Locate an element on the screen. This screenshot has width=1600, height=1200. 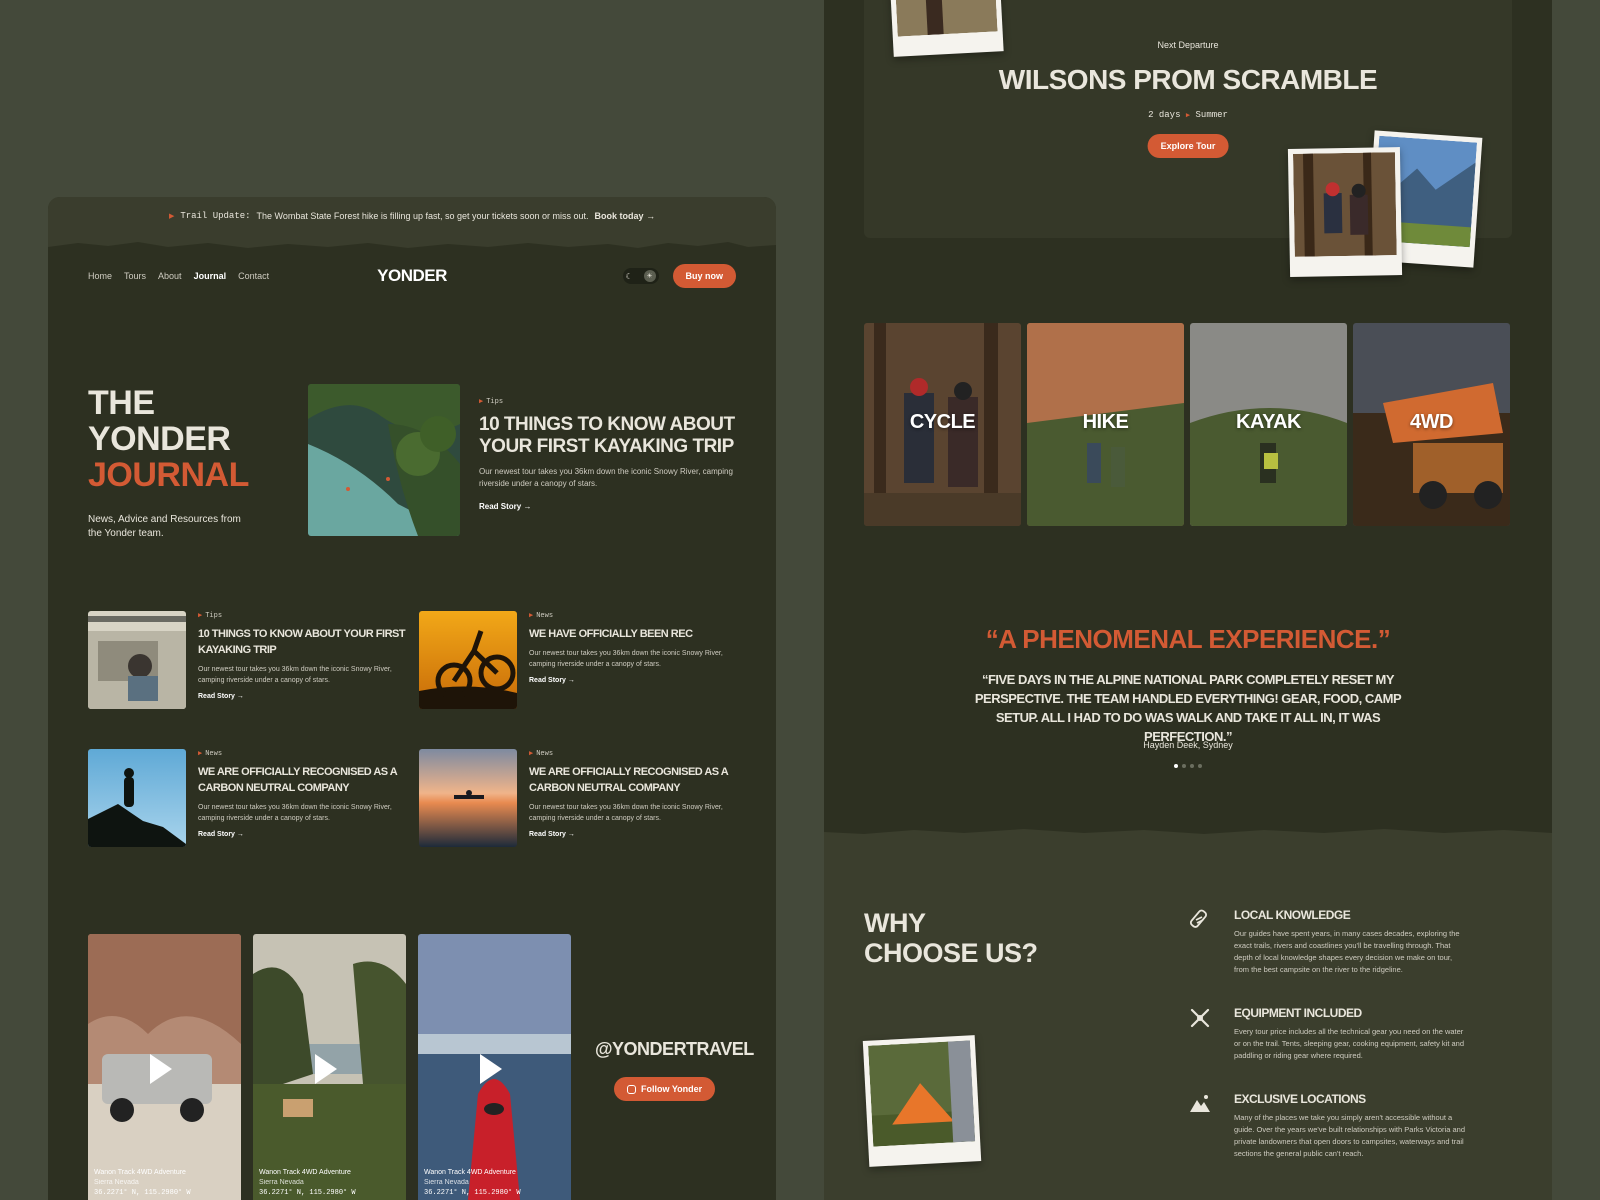
title-line-2: Yonder is located at coordinates (159, 439).